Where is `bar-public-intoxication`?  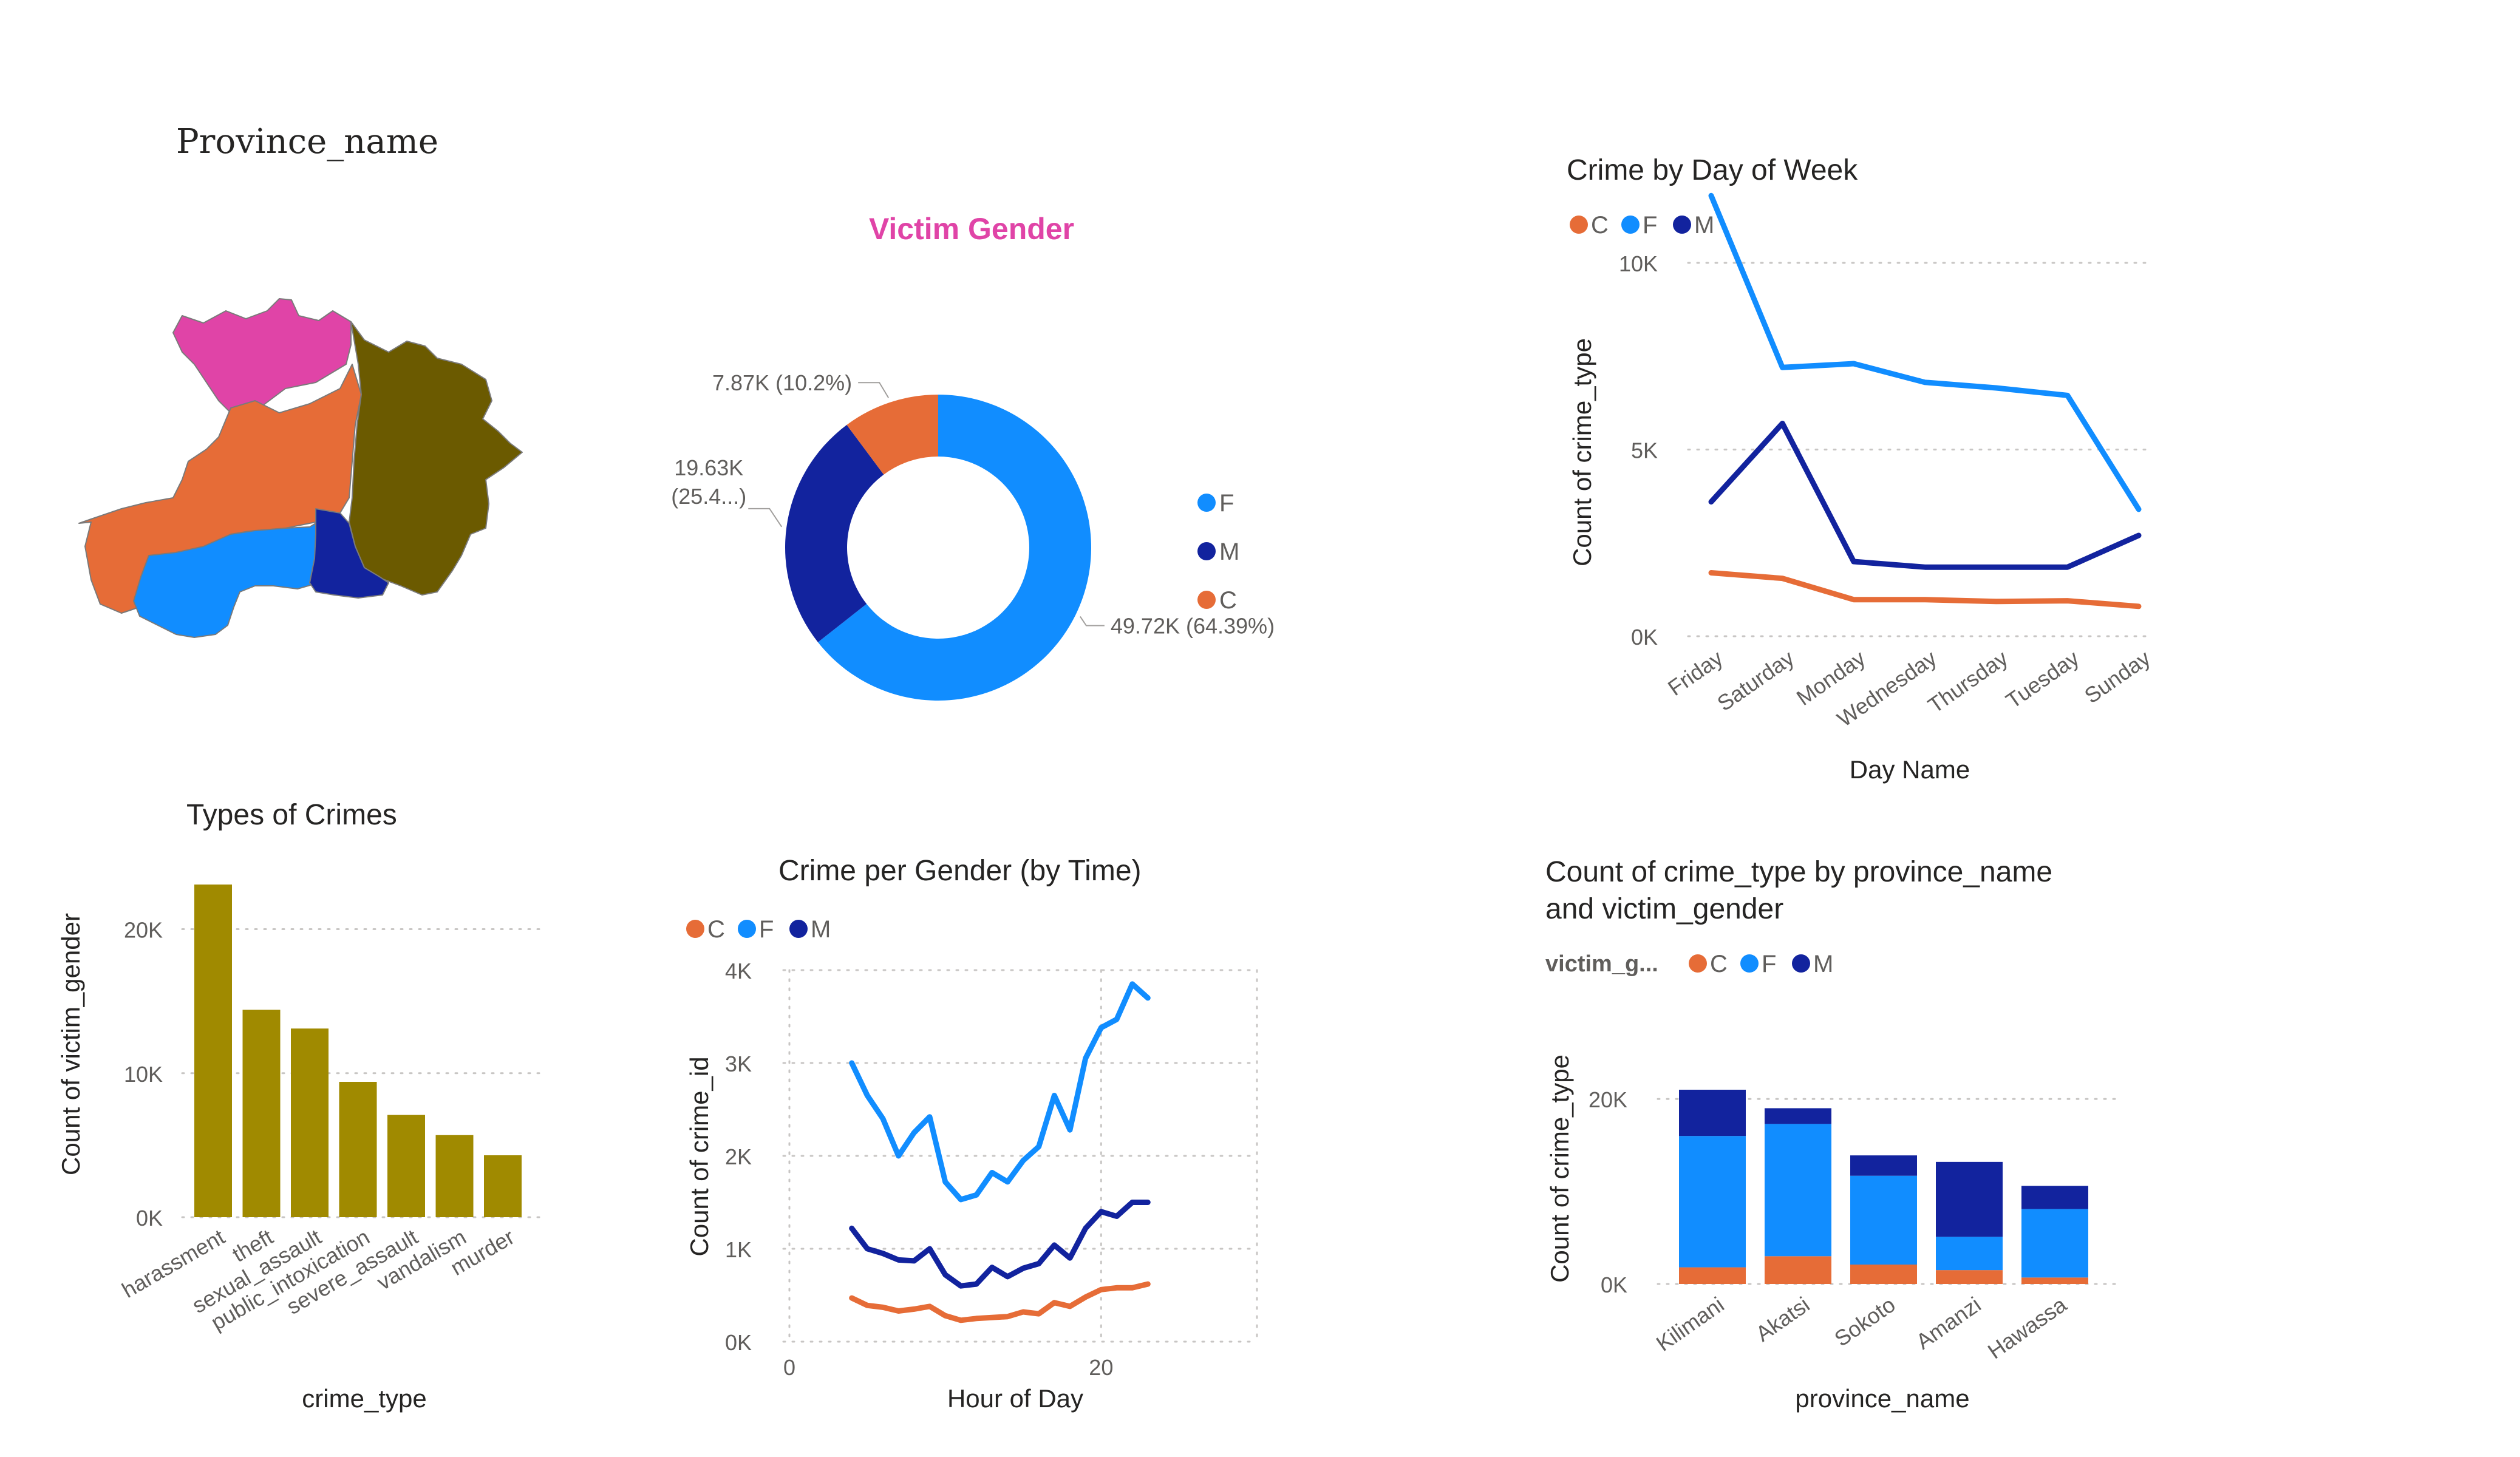 bar-public-intoxication is located at coordinates (358, 1149).